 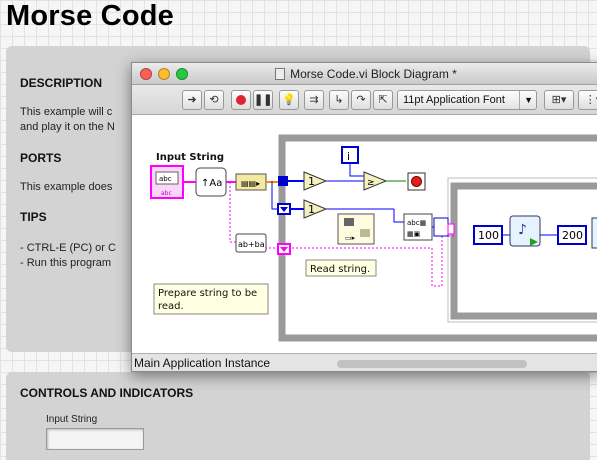 What do you see at coordinates (356, 170) in the screenshot?
I see `wire-iteration` at bounding box center [356, 170].